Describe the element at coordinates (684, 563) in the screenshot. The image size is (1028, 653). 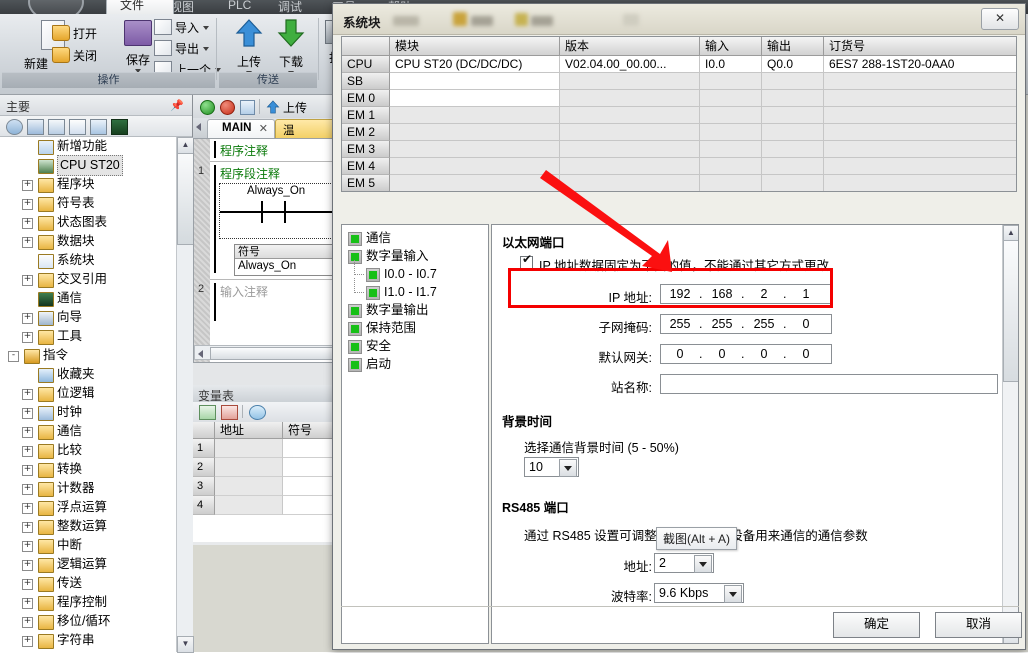
I see `rs485-address-select: 2` at that location.